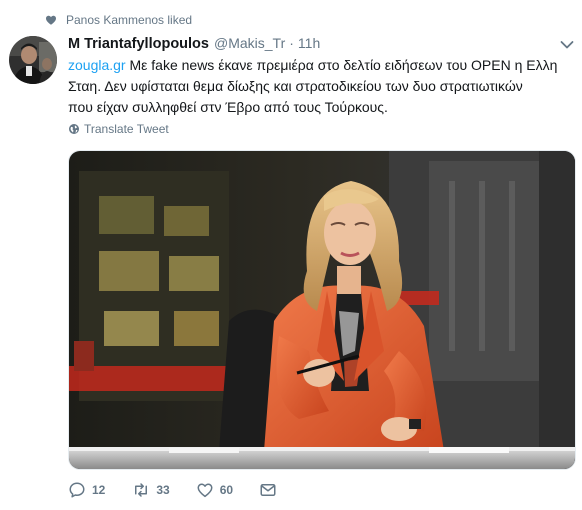  Describe the element at coordinates (97, 65) in the screenshot. I see `tweet-link: zougla.gr` at that location.